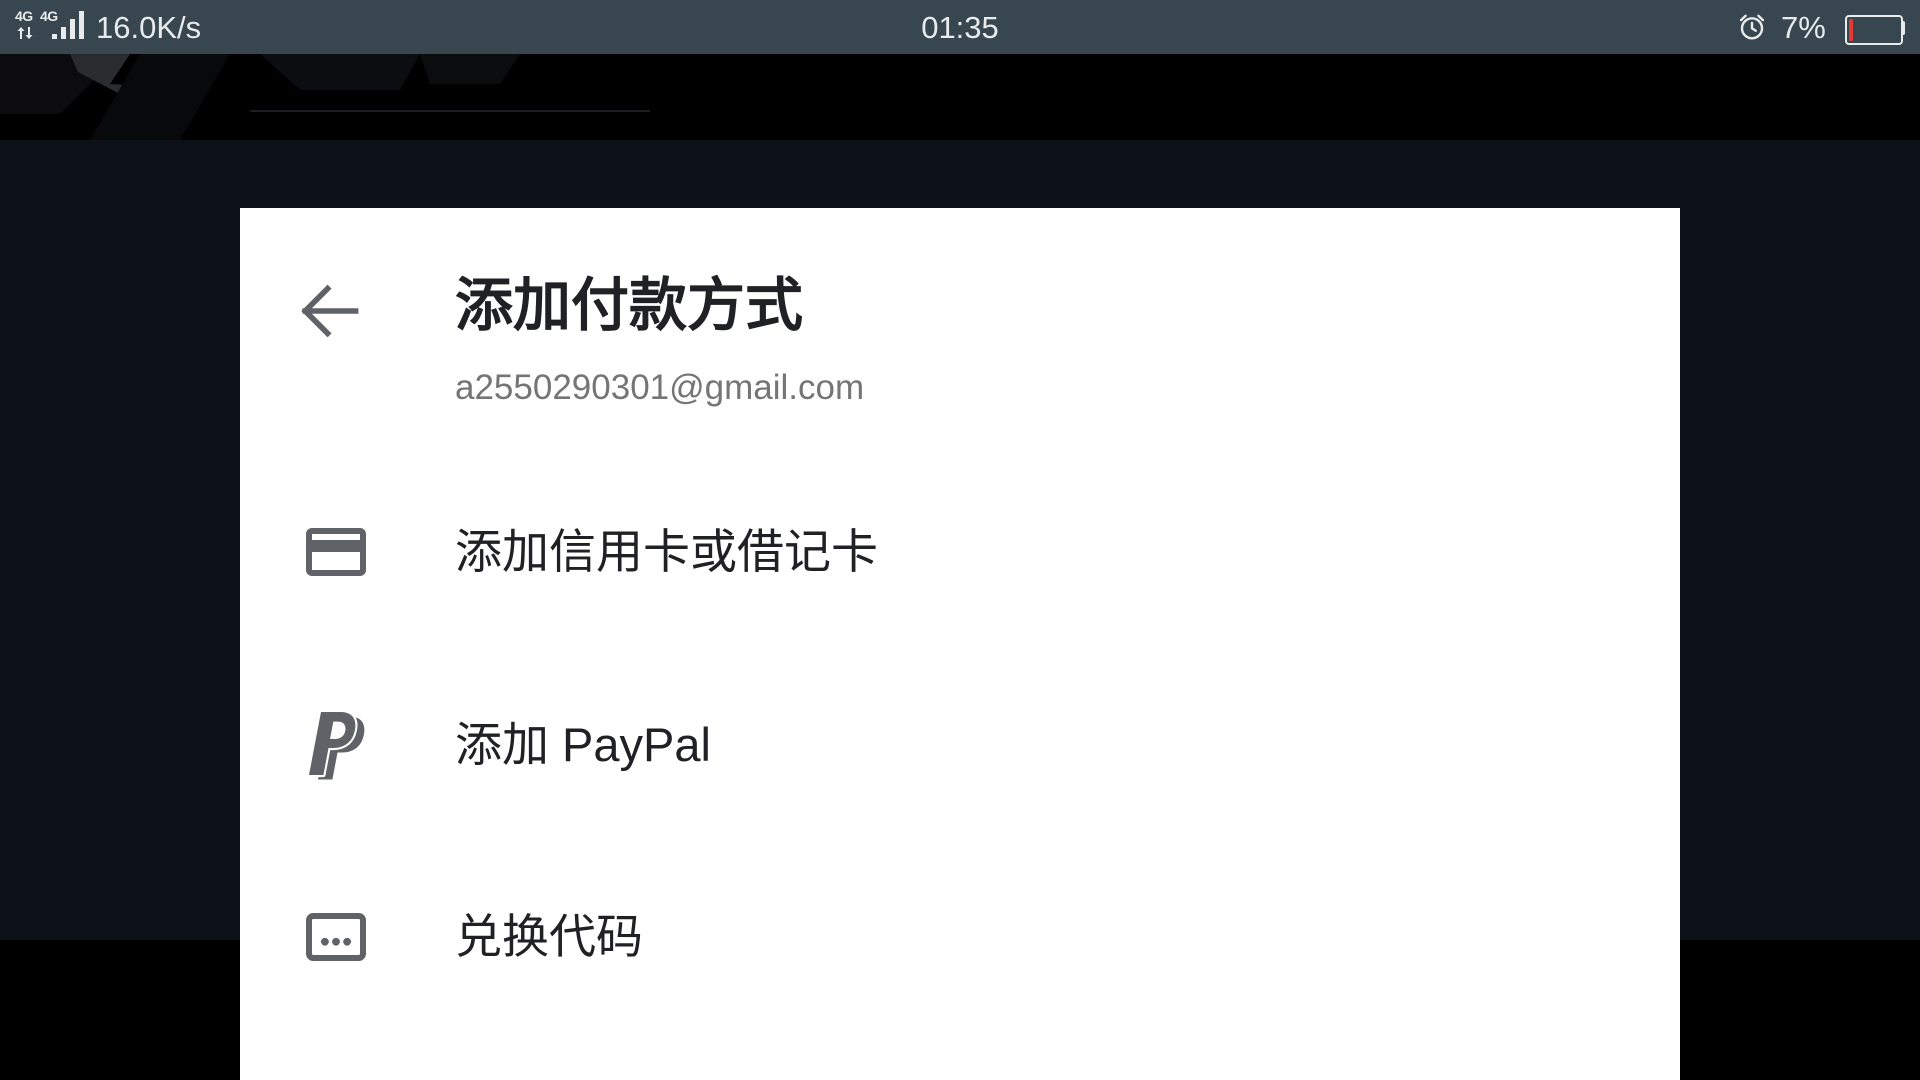 This screenshot has height=1080, width=1920. Describe the element at coordinates (960, 937) in the screenshot. I see `redeem-code-option: 兑换代码` at that location.